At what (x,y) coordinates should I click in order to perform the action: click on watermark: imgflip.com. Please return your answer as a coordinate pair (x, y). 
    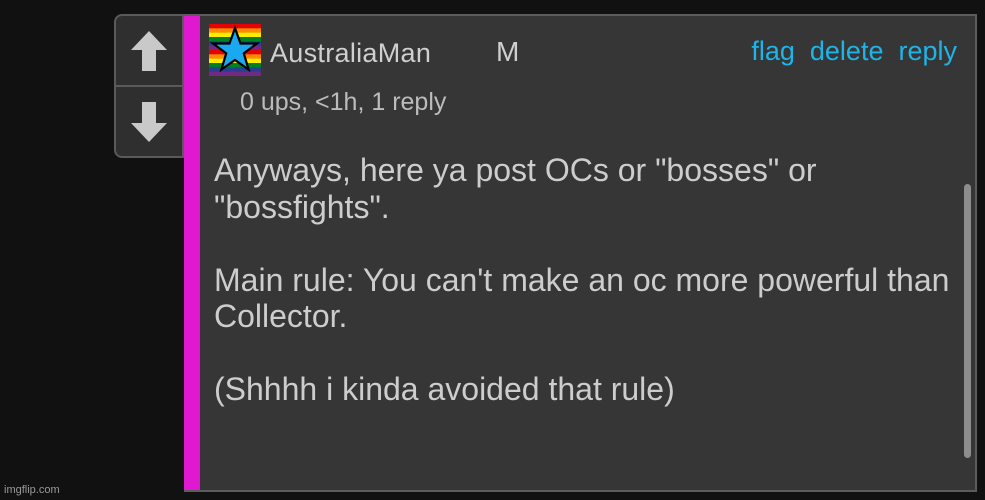
    Looking at the image, I should click on (32, 490).